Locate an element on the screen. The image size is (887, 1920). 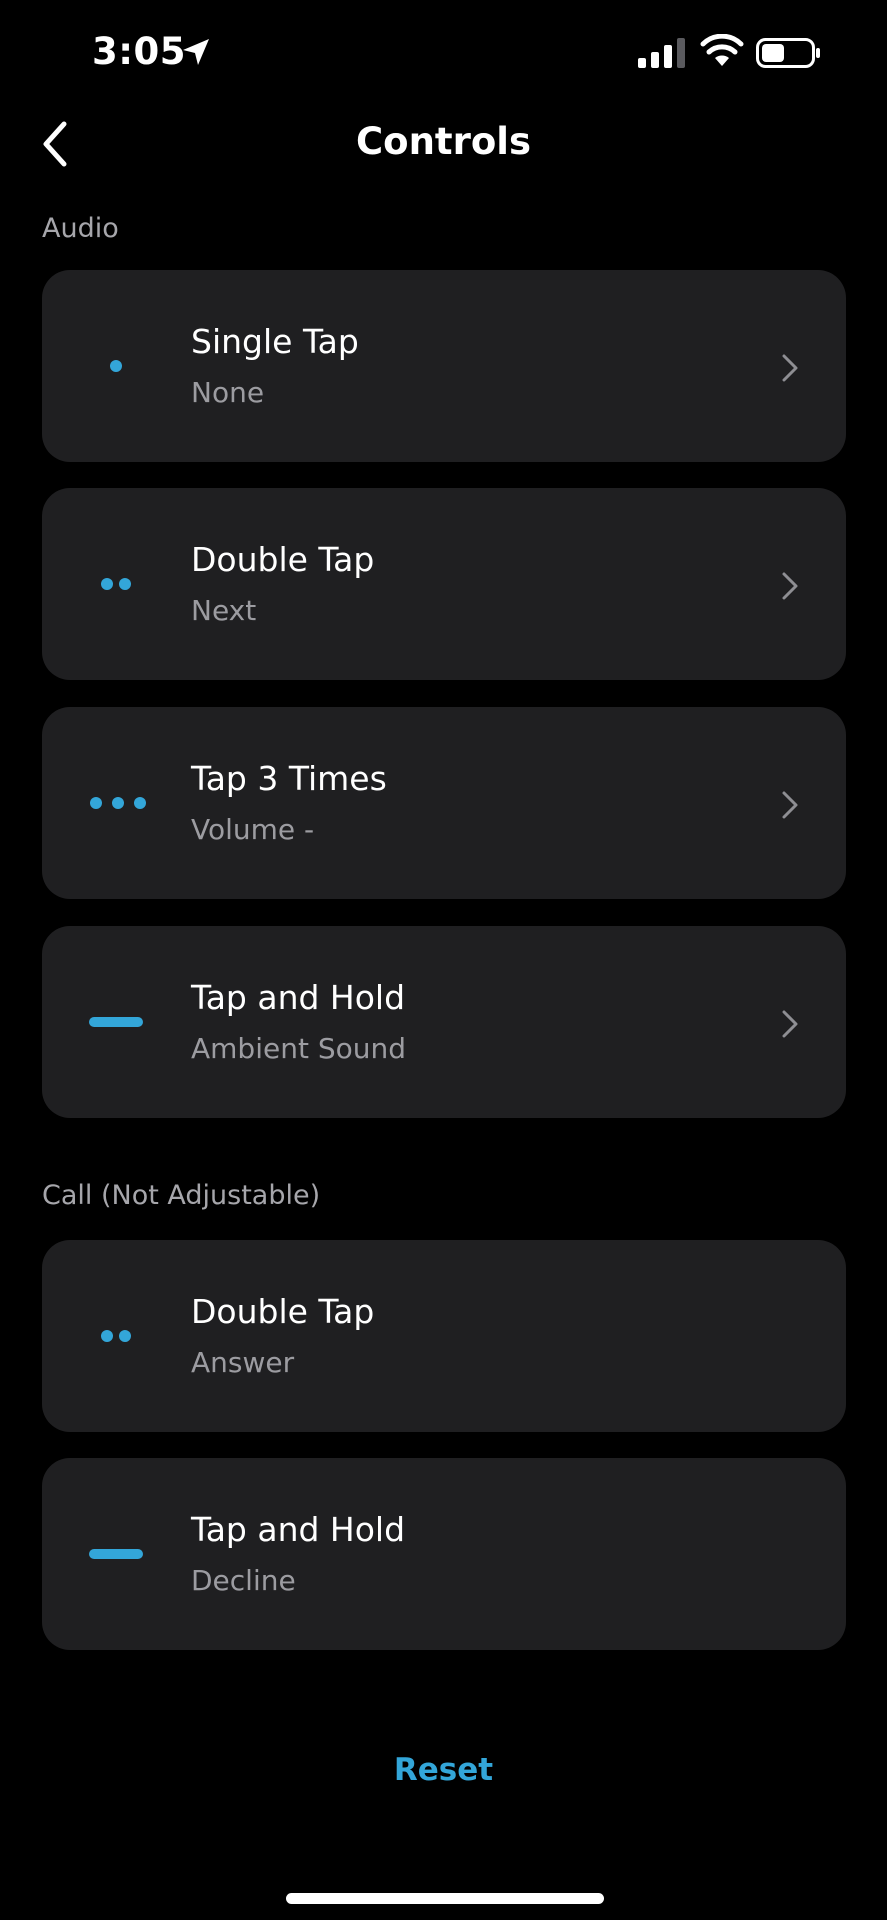
wifi-icon is located at coordinates (722, 50).